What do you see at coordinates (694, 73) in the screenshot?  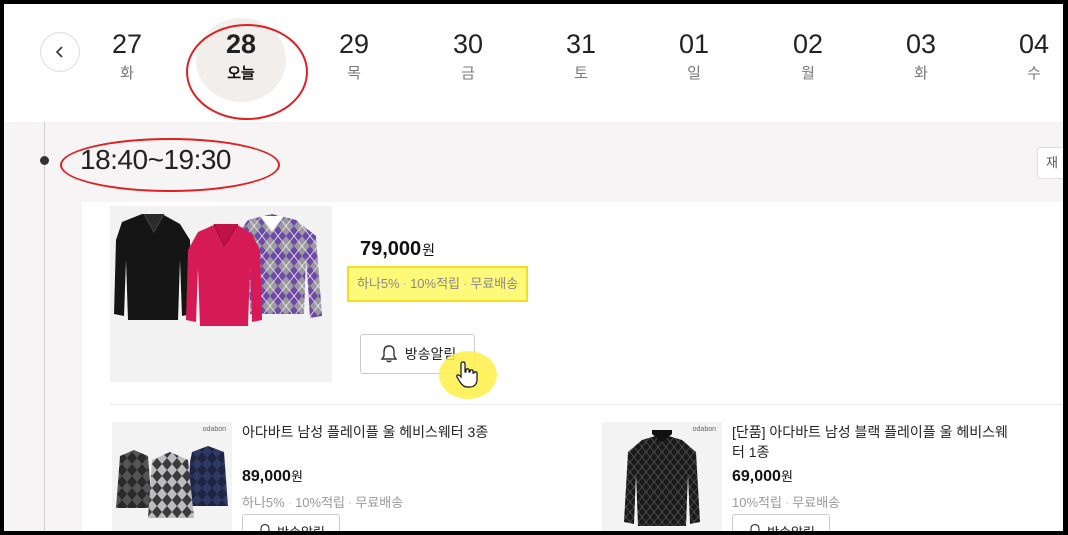 I see `day-of-week: 일` at bounding box center [694, 73].